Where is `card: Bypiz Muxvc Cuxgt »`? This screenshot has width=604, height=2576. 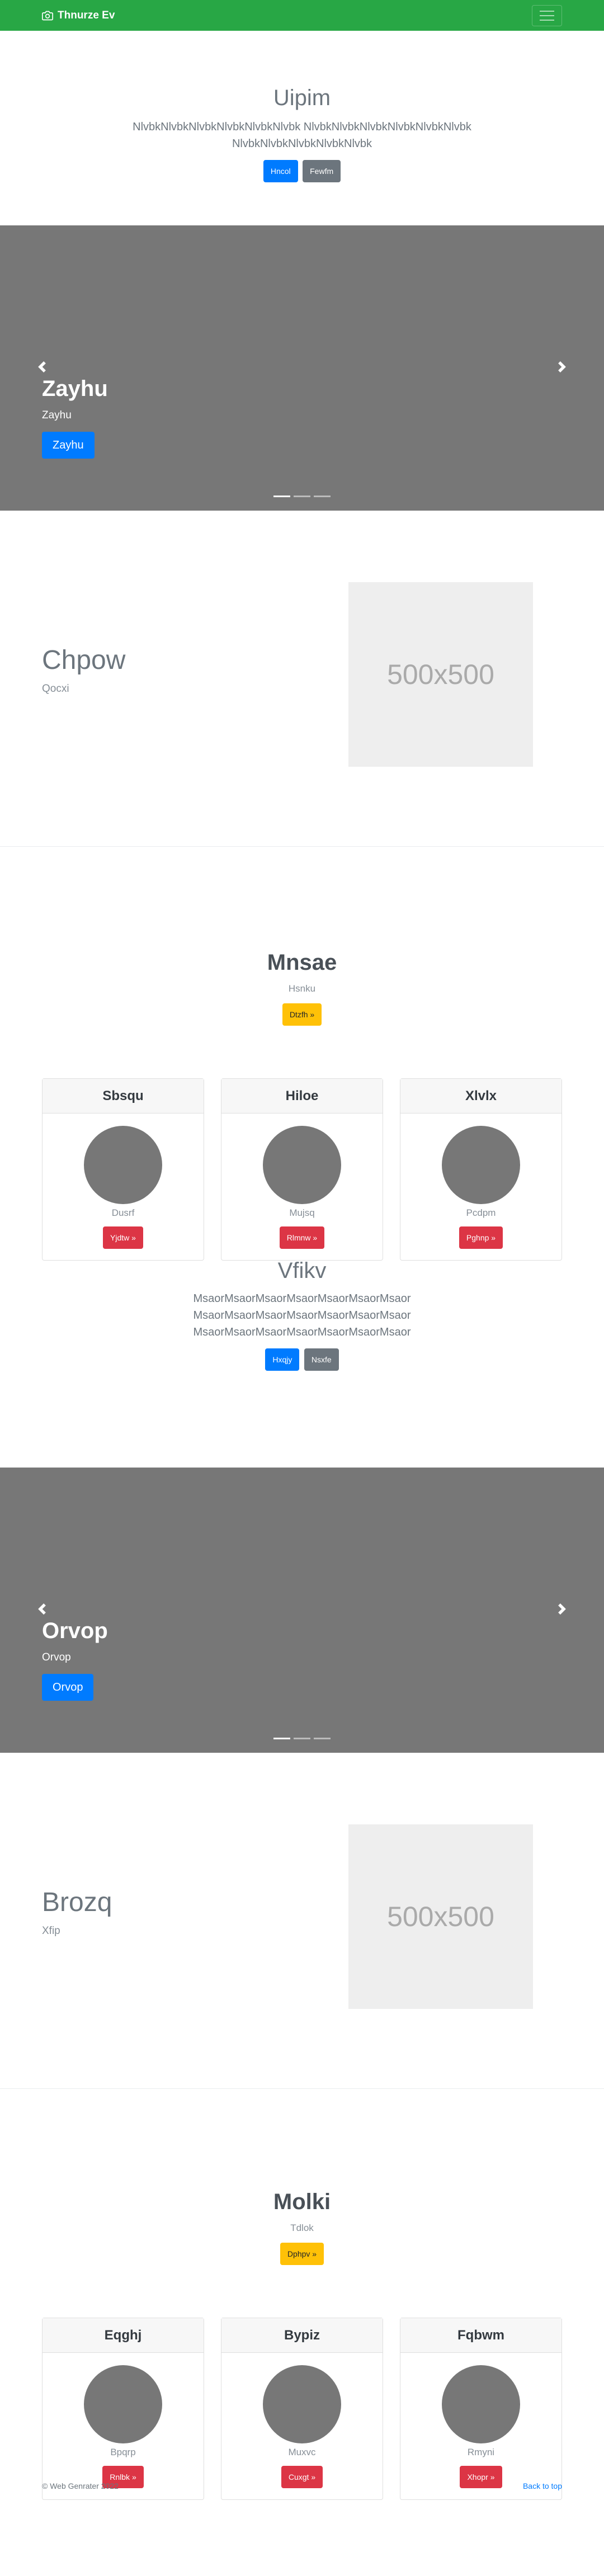
card: Bypiz Muxvc Cuxgt » is located at coordinates (302, 2409).